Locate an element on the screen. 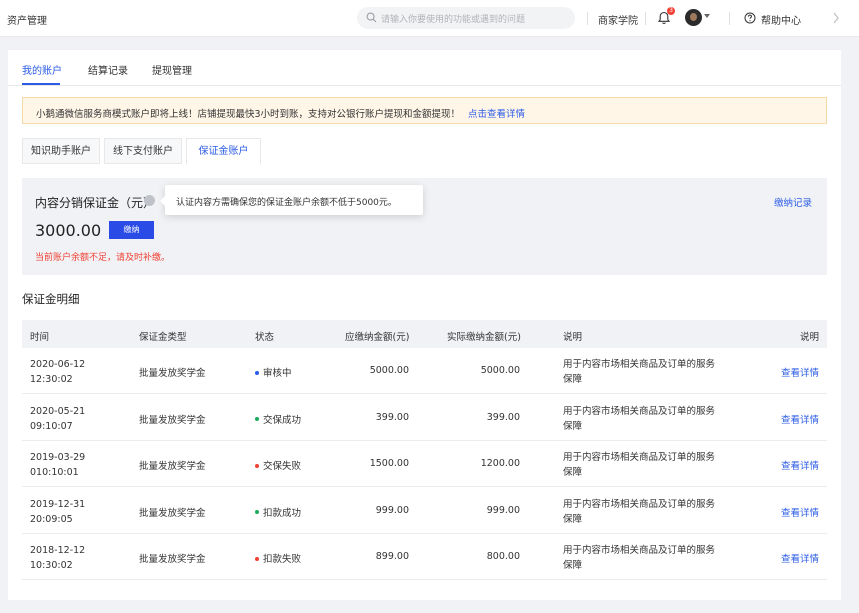  row-date: 2019-03-29 is located at coordinates (58, 457).